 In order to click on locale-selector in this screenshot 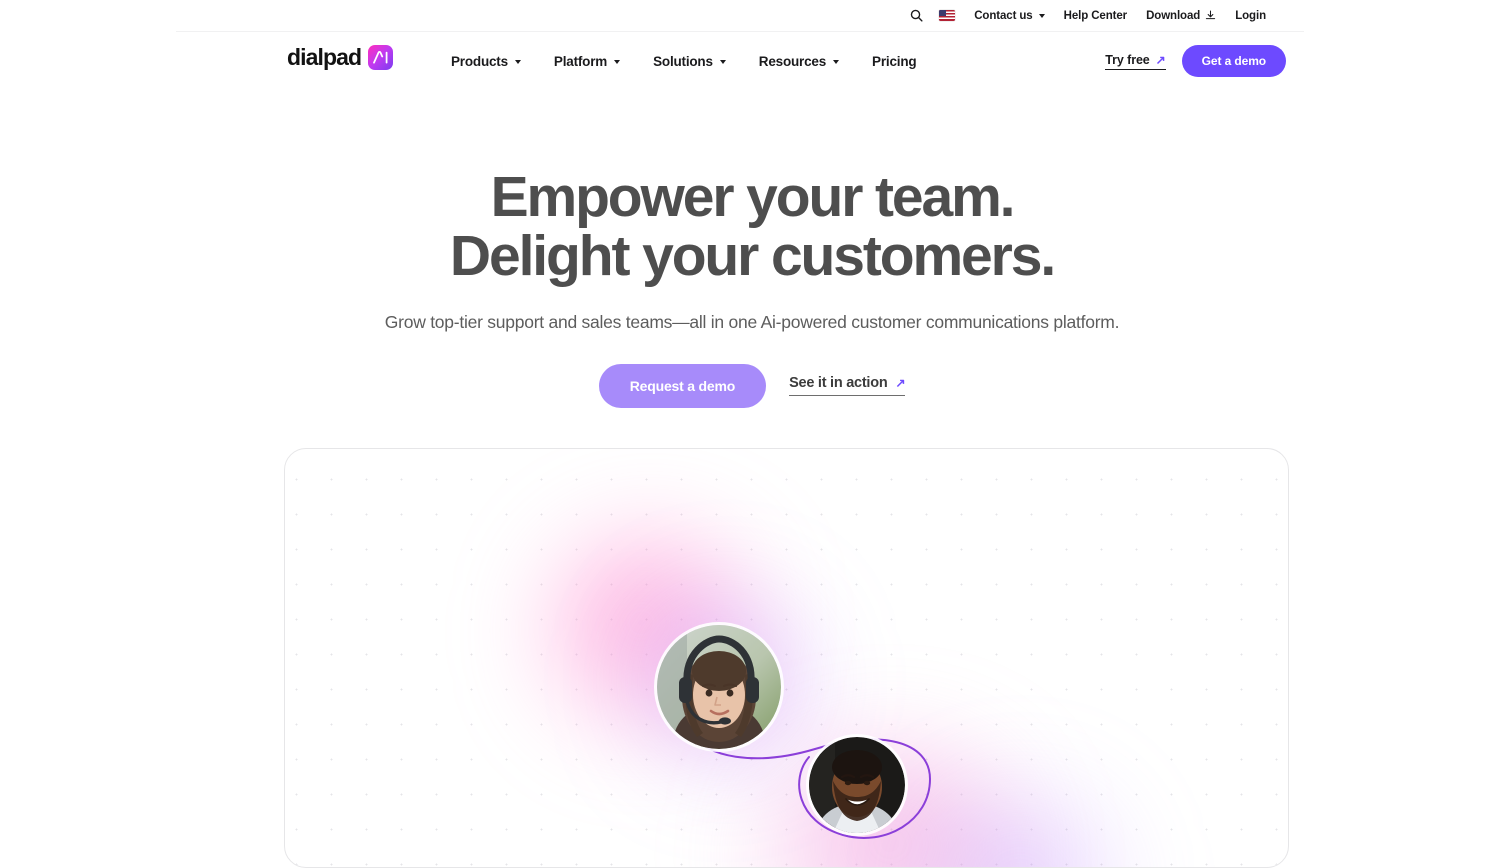, I will do `click(947, 15)`.